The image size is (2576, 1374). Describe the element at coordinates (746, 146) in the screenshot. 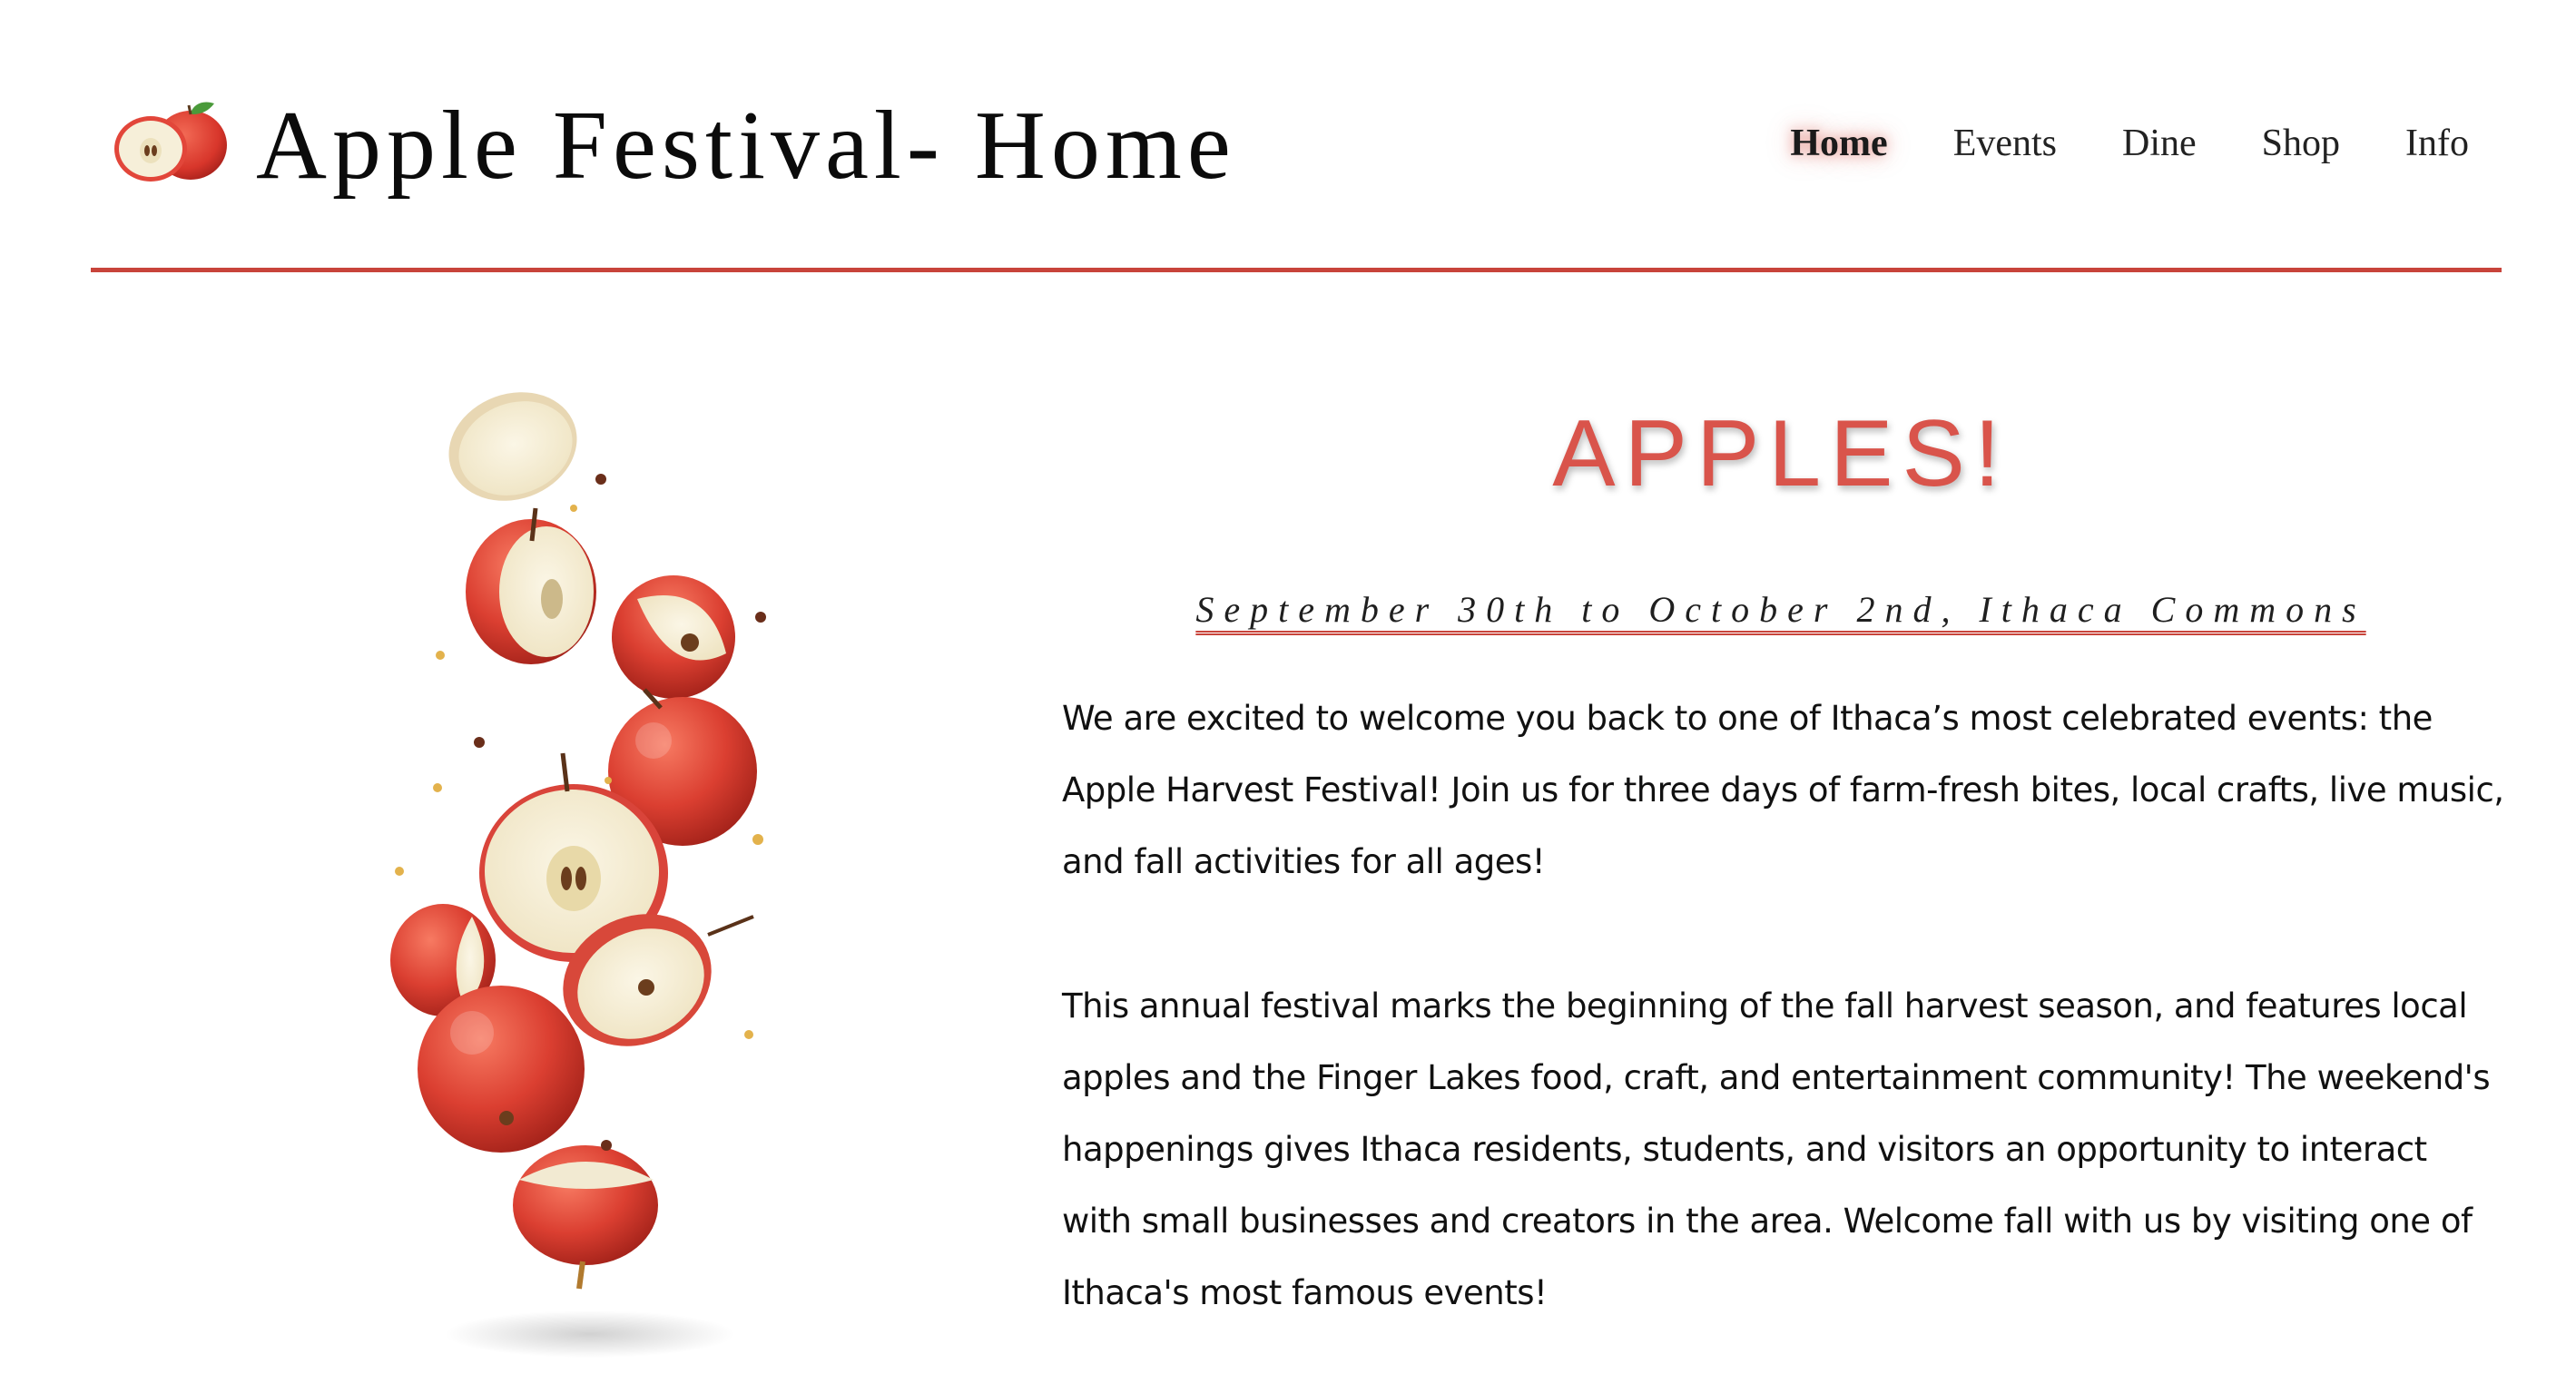

I see `site-title: Apple Festival- Home` at that location.